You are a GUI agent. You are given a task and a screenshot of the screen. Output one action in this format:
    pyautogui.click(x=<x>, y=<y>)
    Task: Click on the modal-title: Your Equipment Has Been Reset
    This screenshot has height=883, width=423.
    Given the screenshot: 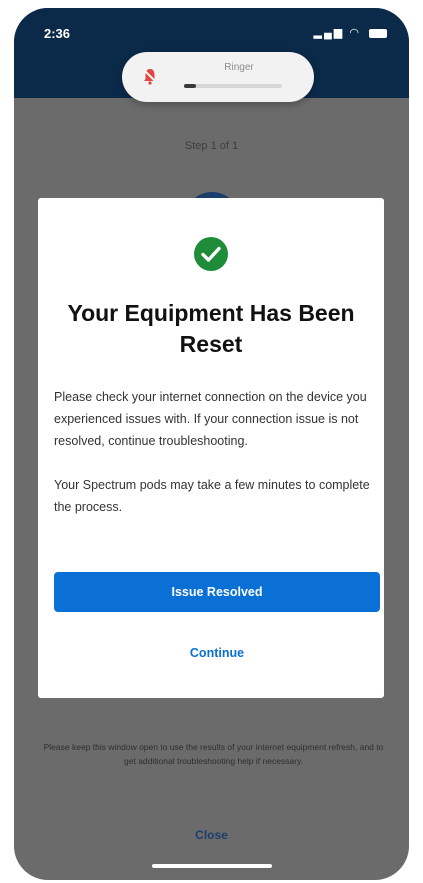 What is the action you would take?
    pyautogui.click(x=211, y=328)
    